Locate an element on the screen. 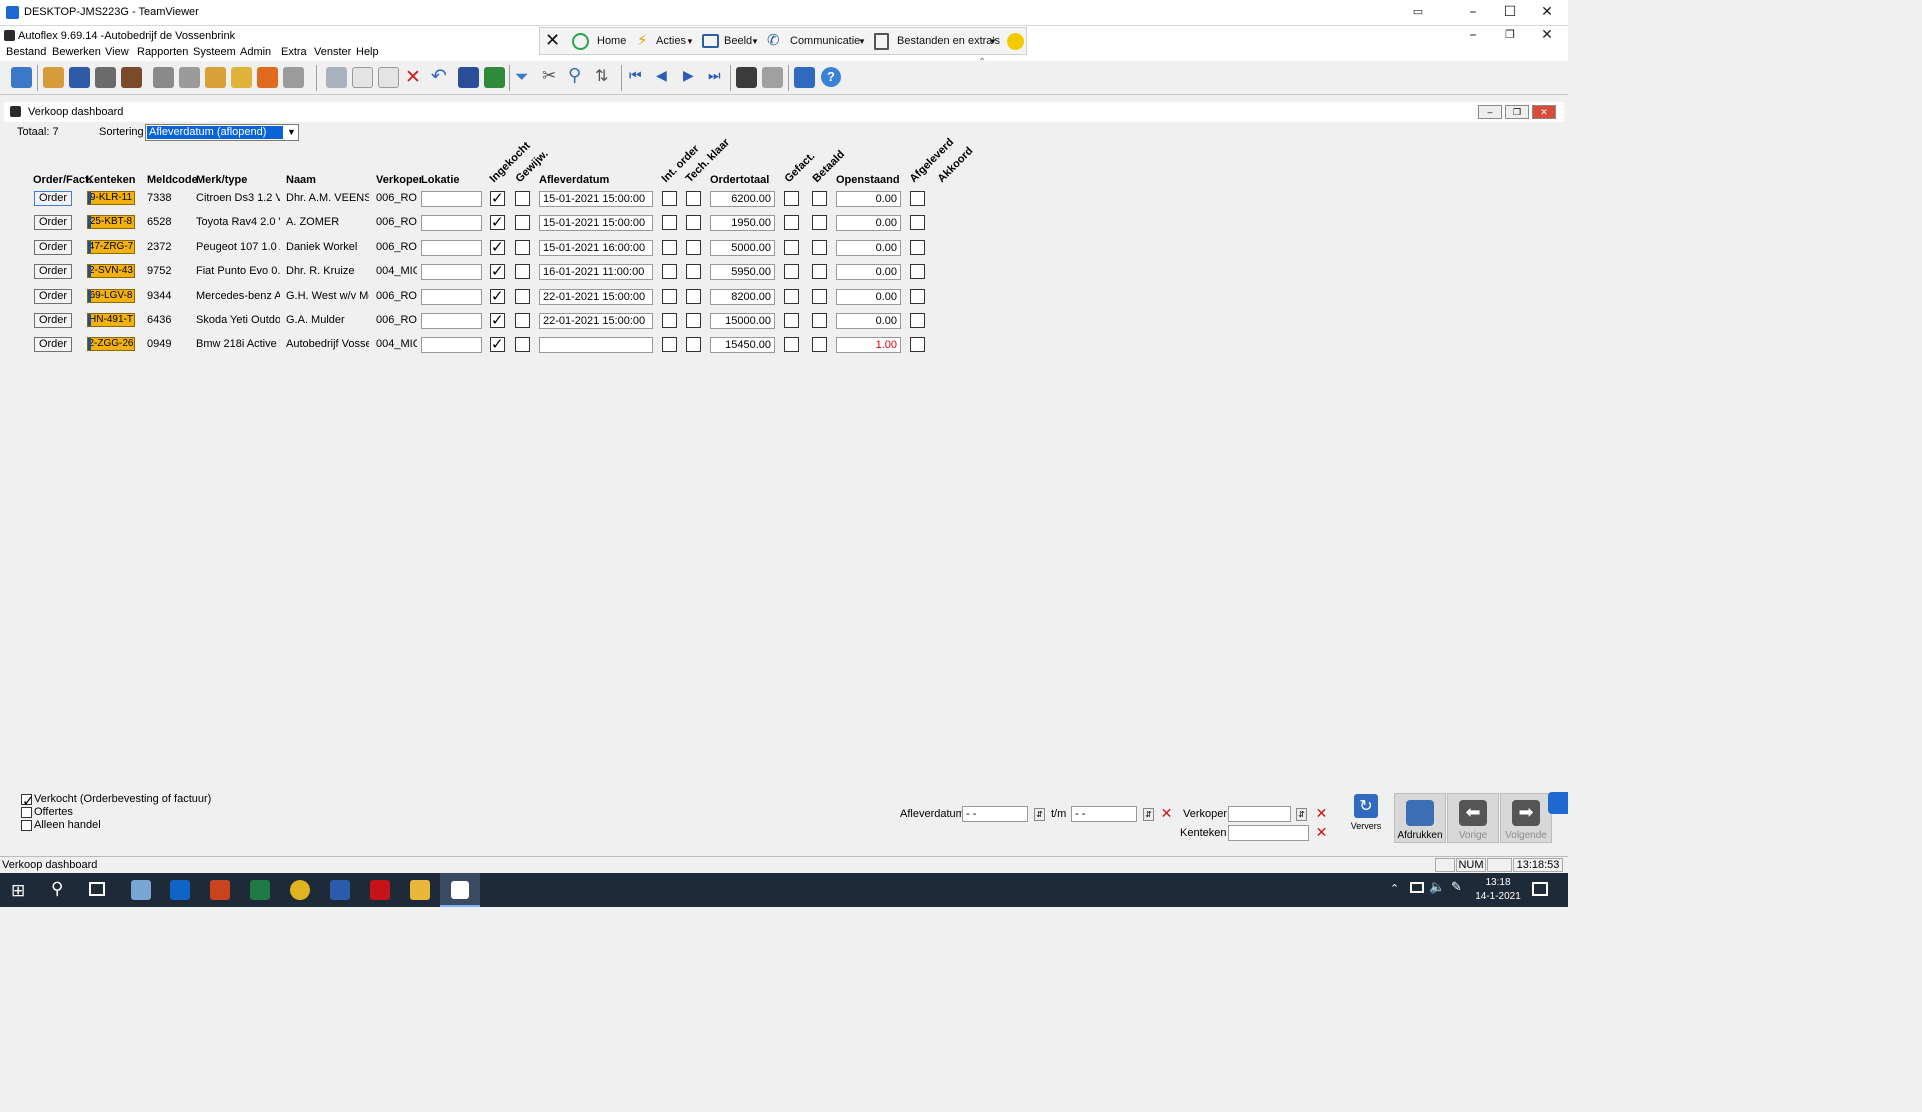  verkocht-checkbox is located at coordinates (28, 801).